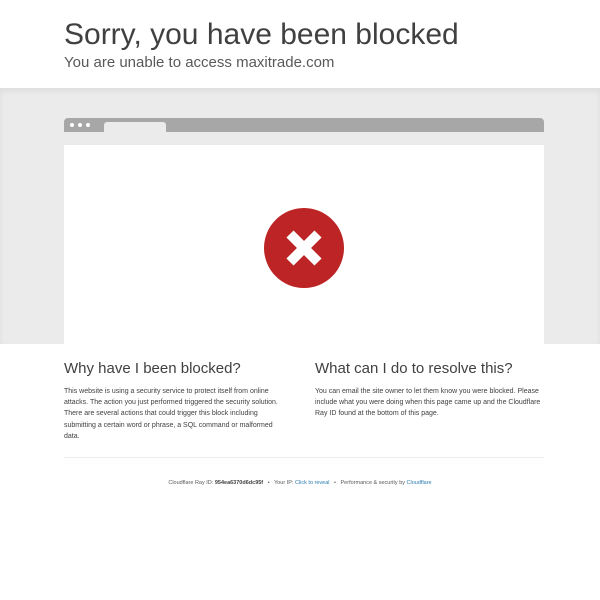  I want to click on reveal-ip-link: Click to reveal, so click(312, 483).